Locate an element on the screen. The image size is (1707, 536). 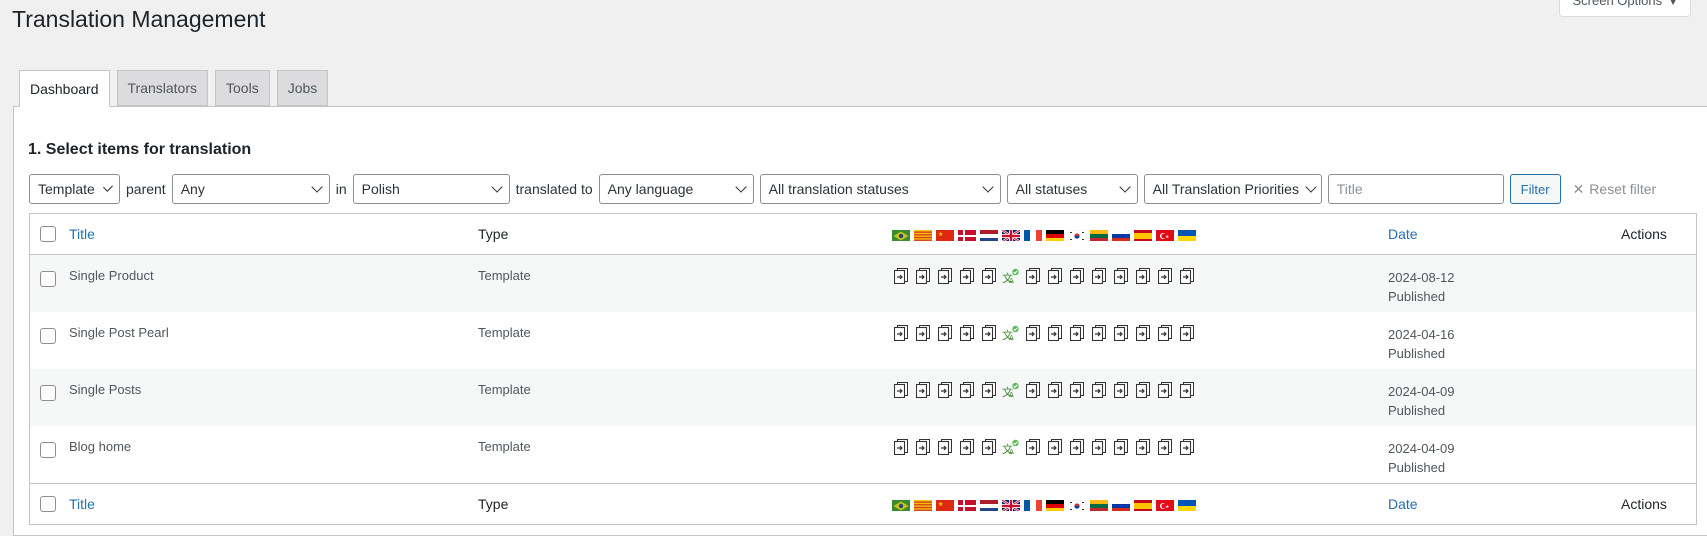
tab-tools: Tools is located at coordinates (242, 88).